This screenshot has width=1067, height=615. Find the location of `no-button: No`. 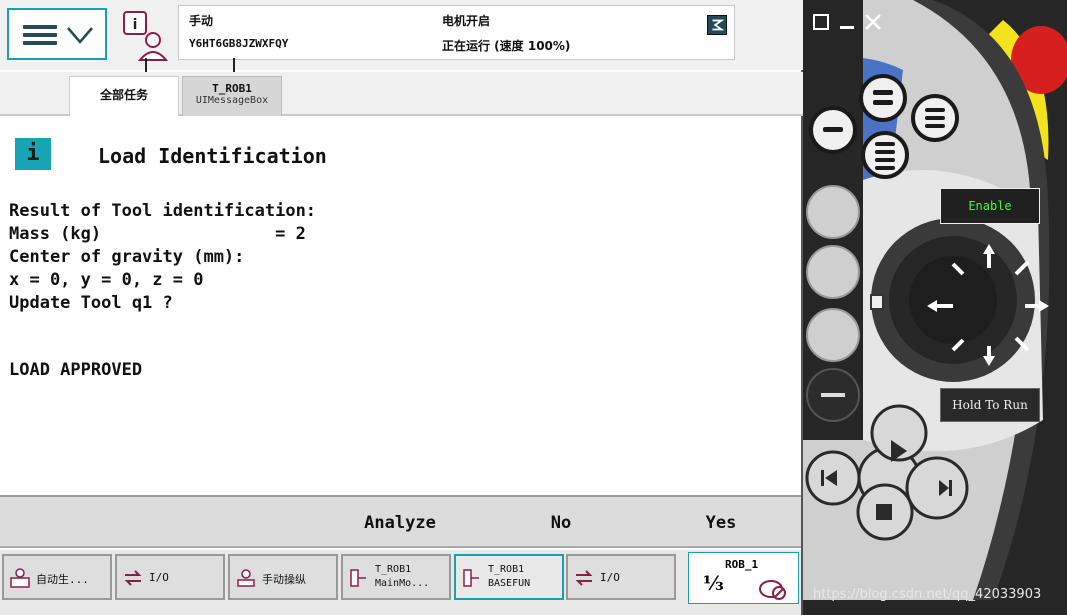

no-button: No is located at coordinates (561, 522).